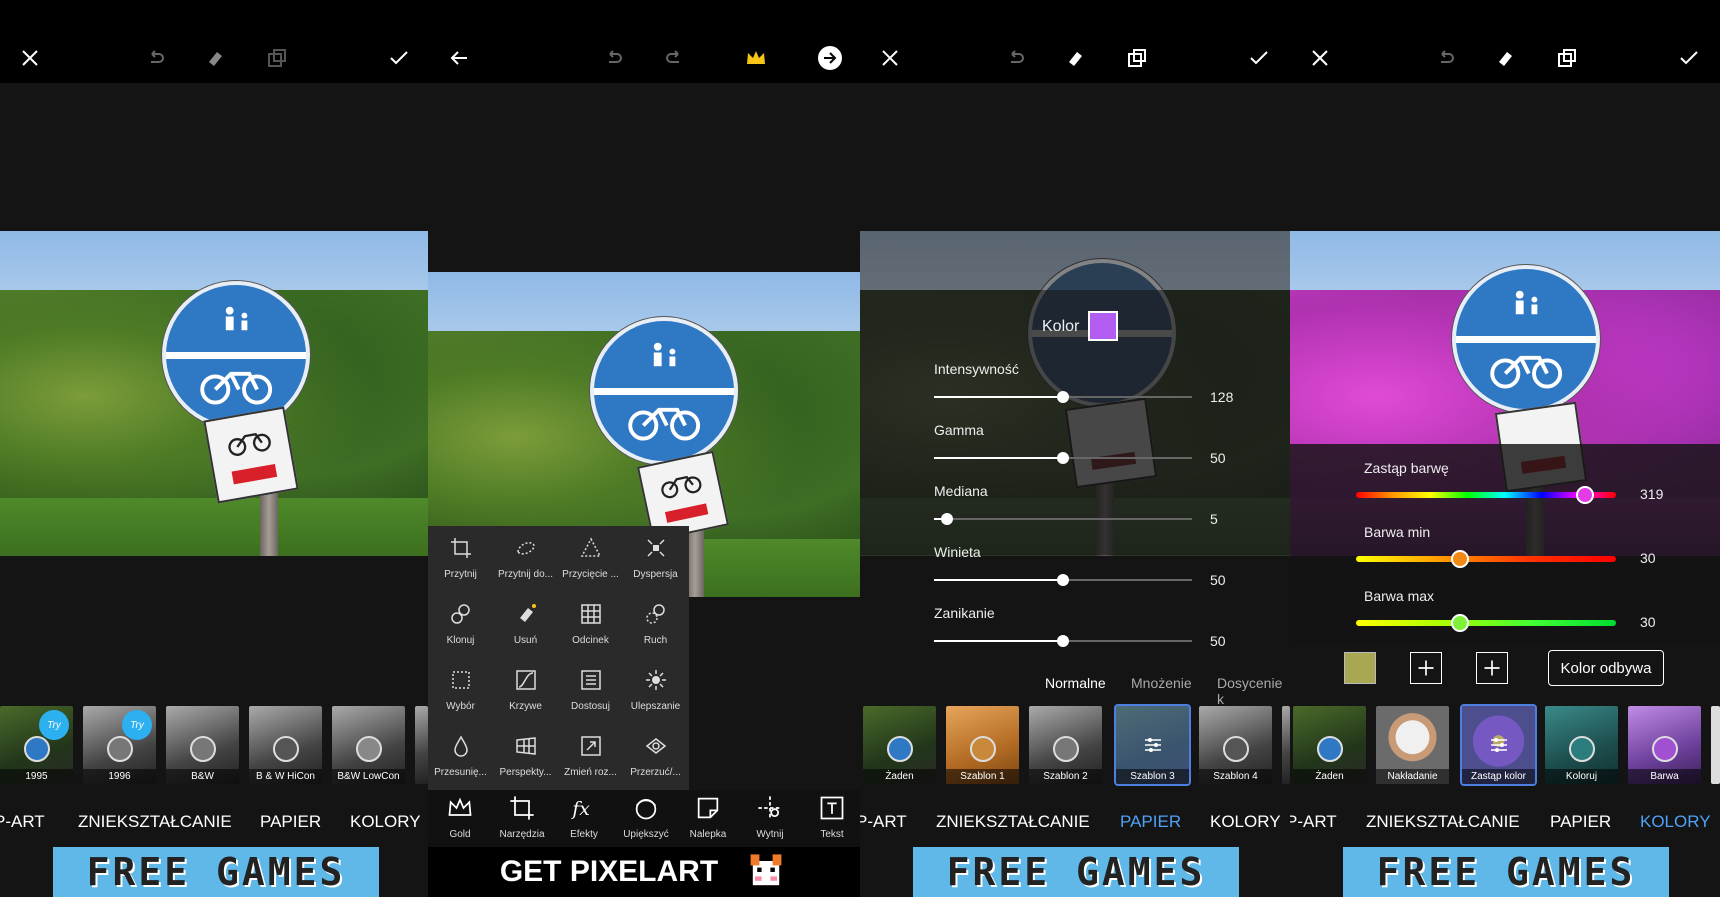 The width and height of the screenshot is (1720, 897). Describe the element at coordinates (830, 817) in the screenshot. I see `tool-text: Tekst` at that location.